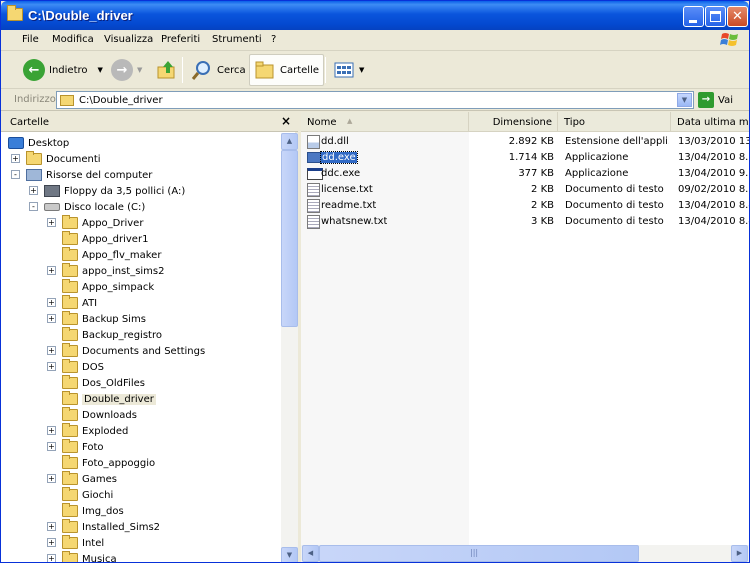  What do you see at coordinates (87, 431) in the screenshot?
I see `tree-item: + Exploded` at bounding box center [87, 431].